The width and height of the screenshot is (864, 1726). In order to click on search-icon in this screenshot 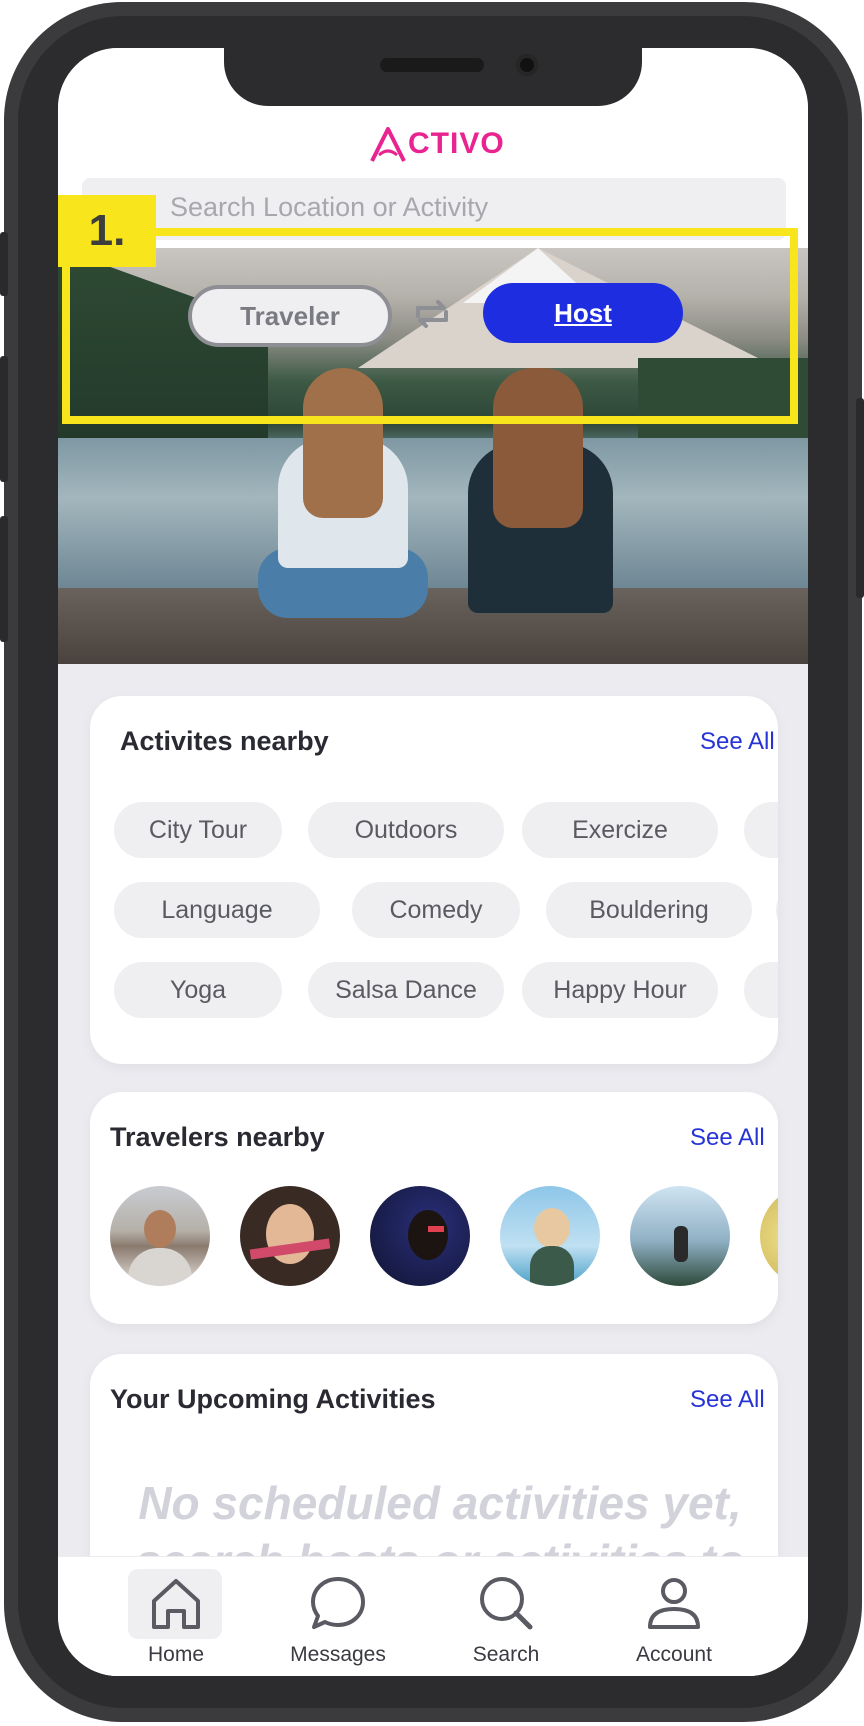, I will do `click(506, 1603)`.